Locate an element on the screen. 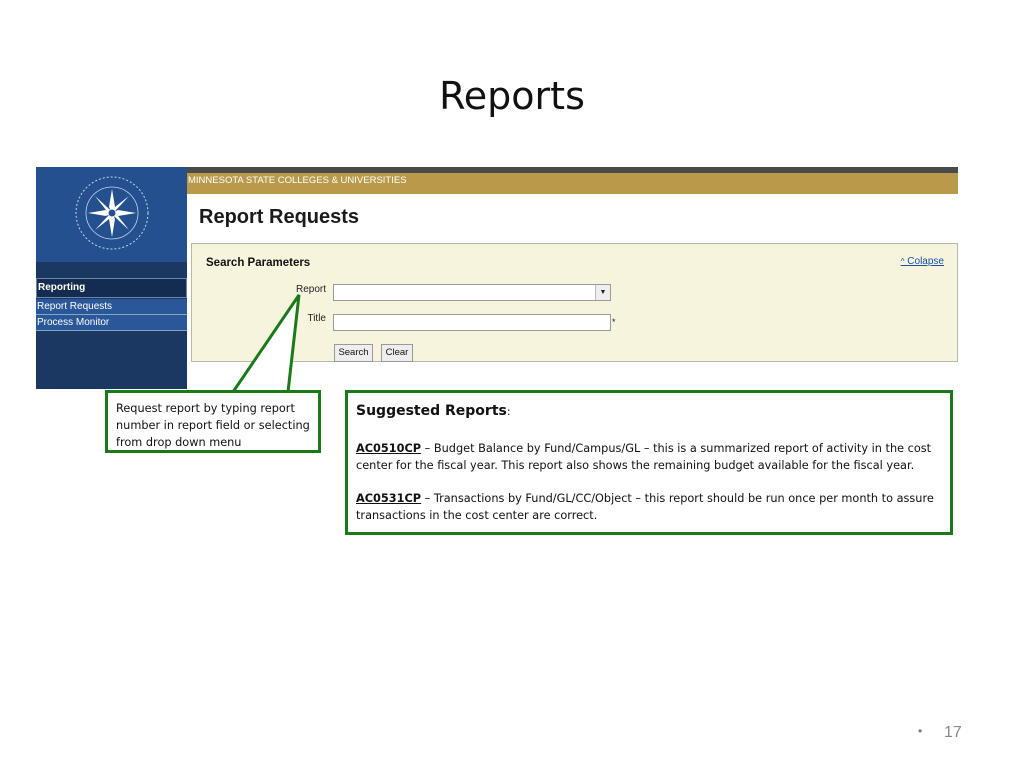 The width and height of the screenshot is (1024, 768). slide-title: Reports is located at coordinates (512, 96).